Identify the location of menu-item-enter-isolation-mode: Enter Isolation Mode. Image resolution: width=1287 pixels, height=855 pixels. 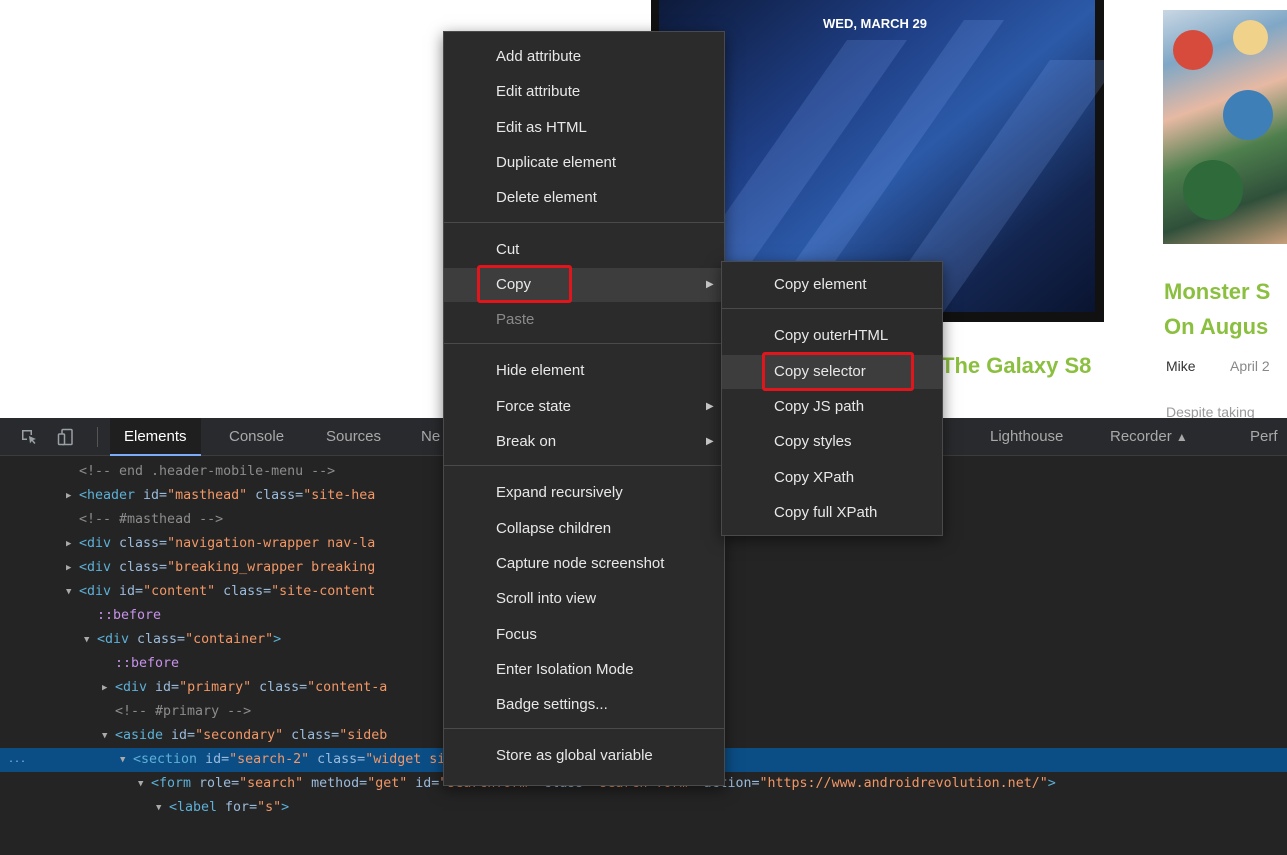
(584, 670).